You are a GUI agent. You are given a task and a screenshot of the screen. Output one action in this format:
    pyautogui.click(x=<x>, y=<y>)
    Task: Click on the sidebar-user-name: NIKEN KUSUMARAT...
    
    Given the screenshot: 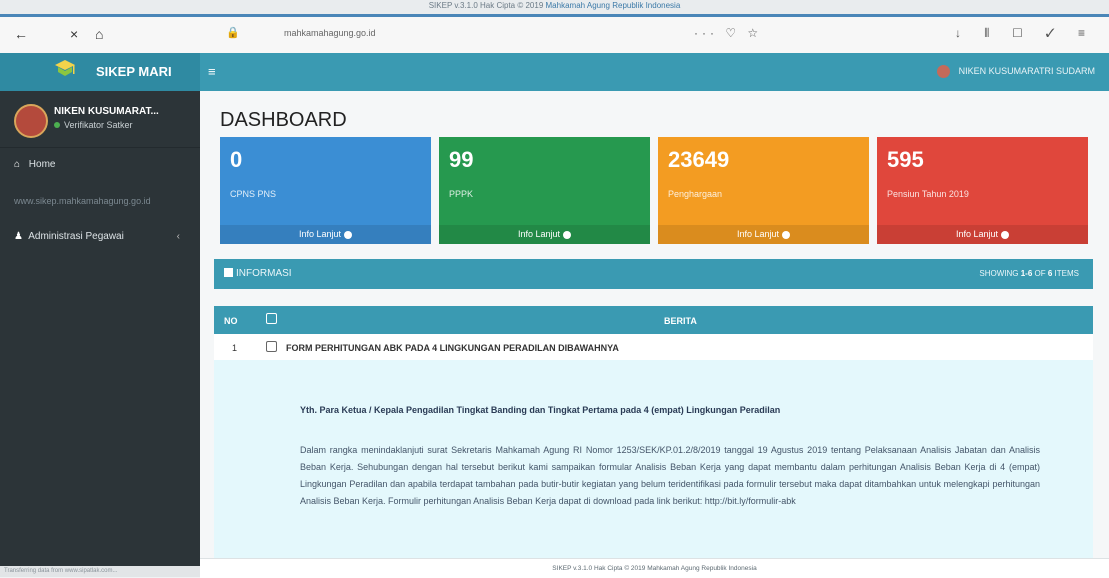 What is the action you would take?
    pyautogui.click(x=106, y=111)
    